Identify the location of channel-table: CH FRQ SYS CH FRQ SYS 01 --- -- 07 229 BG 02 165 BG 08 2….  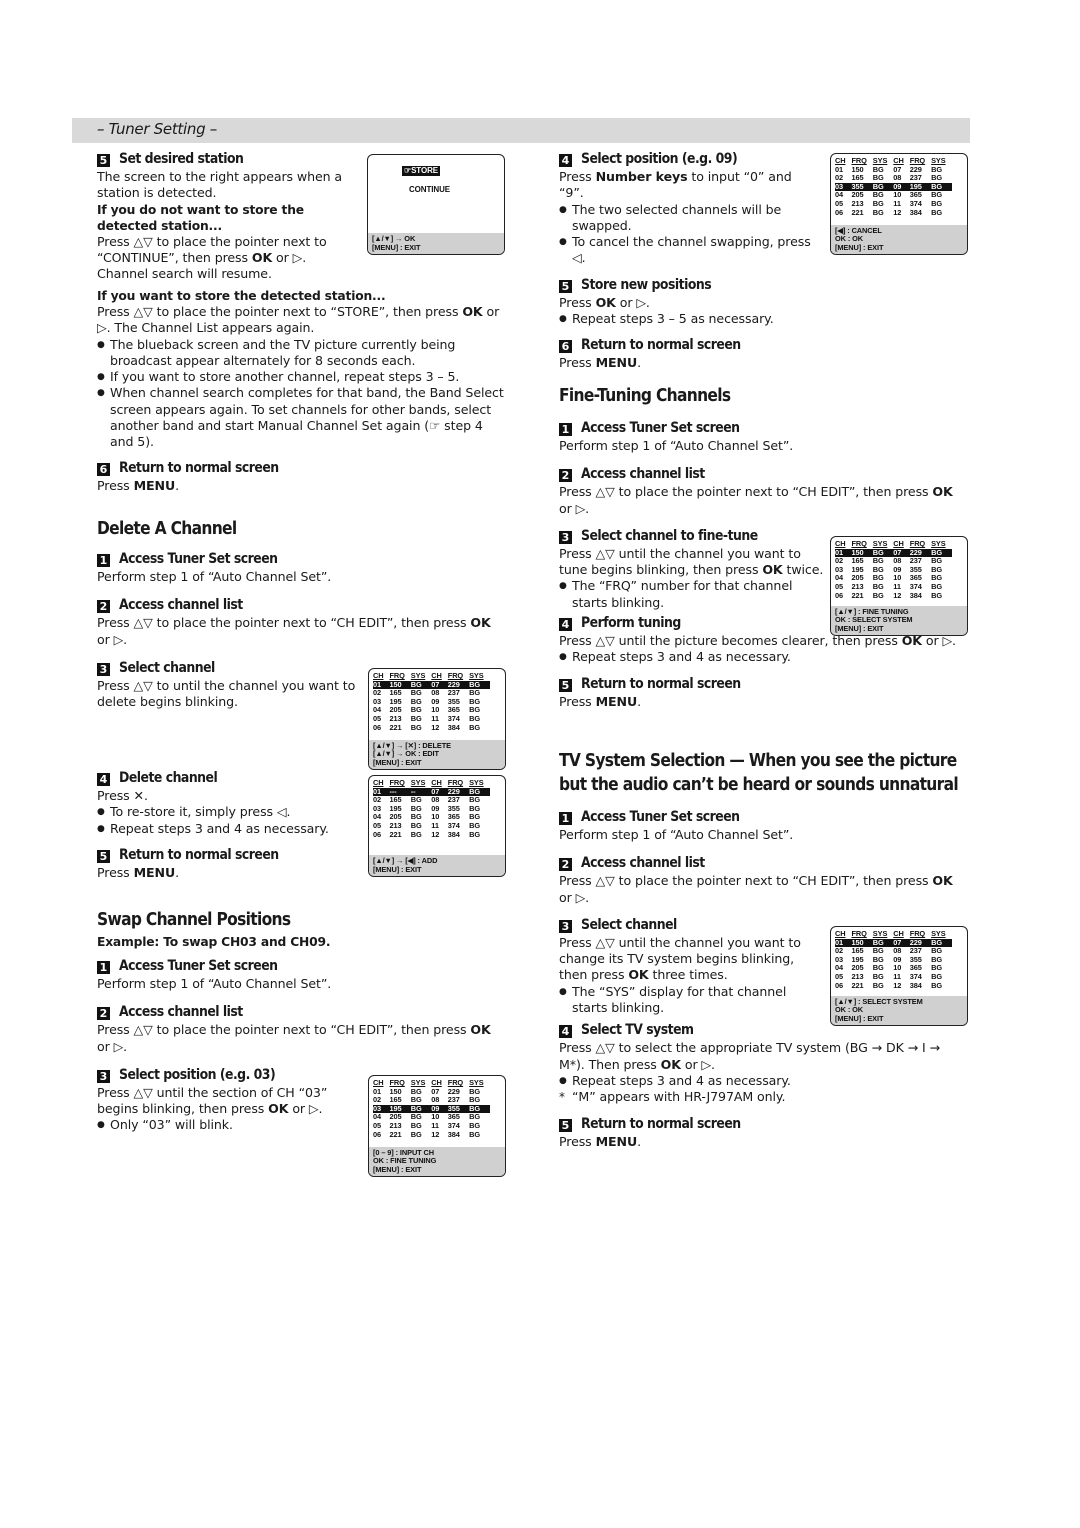
(431, 808).